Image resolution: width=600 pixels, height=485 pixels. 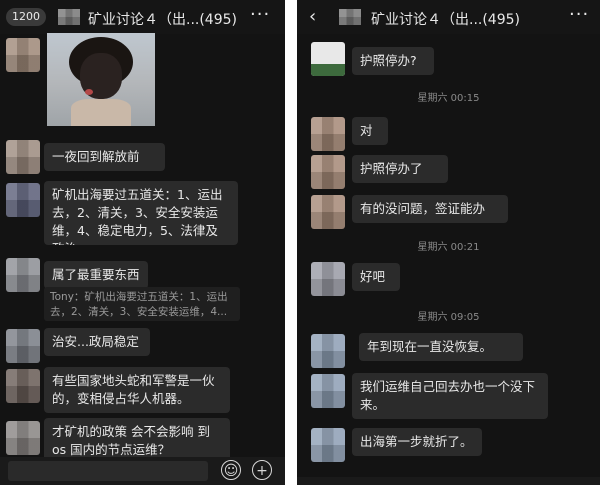 I want to click on message-bubble: 对, so click(x=370, y=131).